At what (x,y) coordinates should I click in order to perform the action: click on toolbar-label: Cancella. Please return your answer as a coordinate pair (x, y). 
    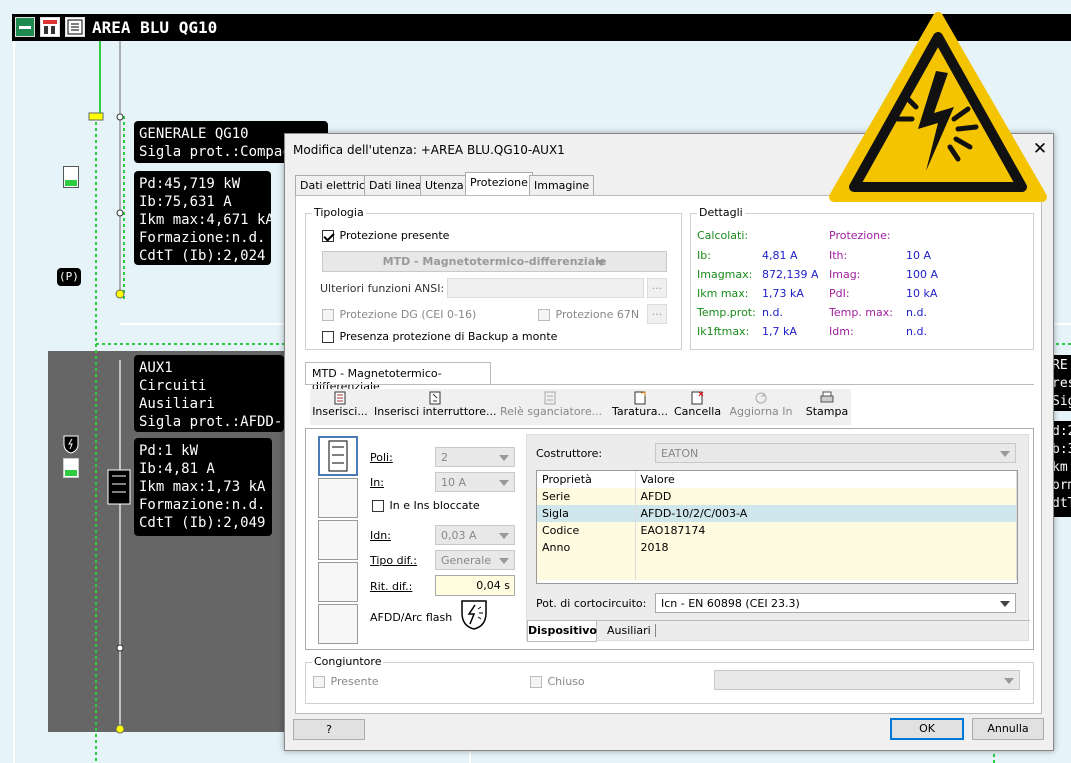
    Looking at the image, I should click on (698, 411).